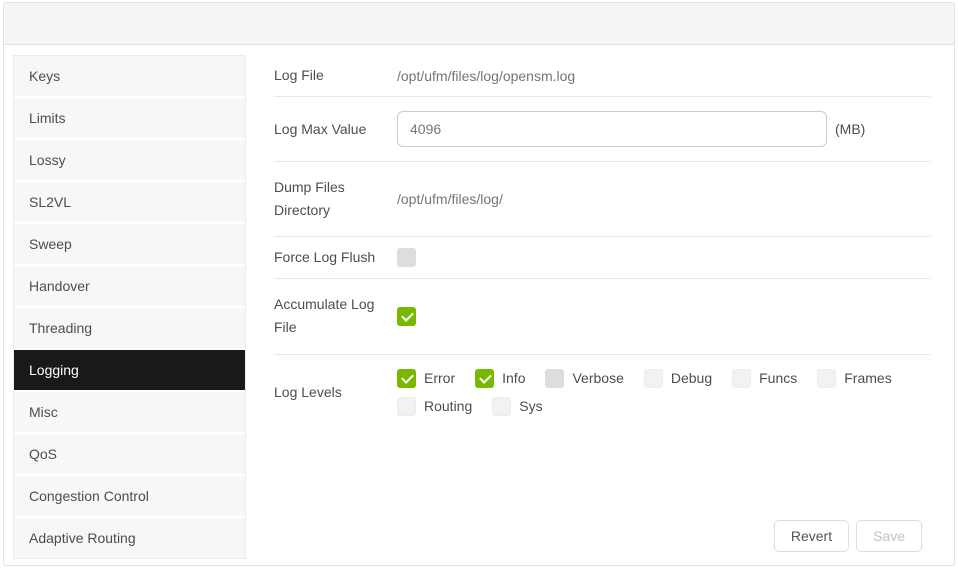  What do you see at coordinates (129, 77) in the screenshot?
I see `sidebar-item-keys: Keys` at bounding box center [129, 77].